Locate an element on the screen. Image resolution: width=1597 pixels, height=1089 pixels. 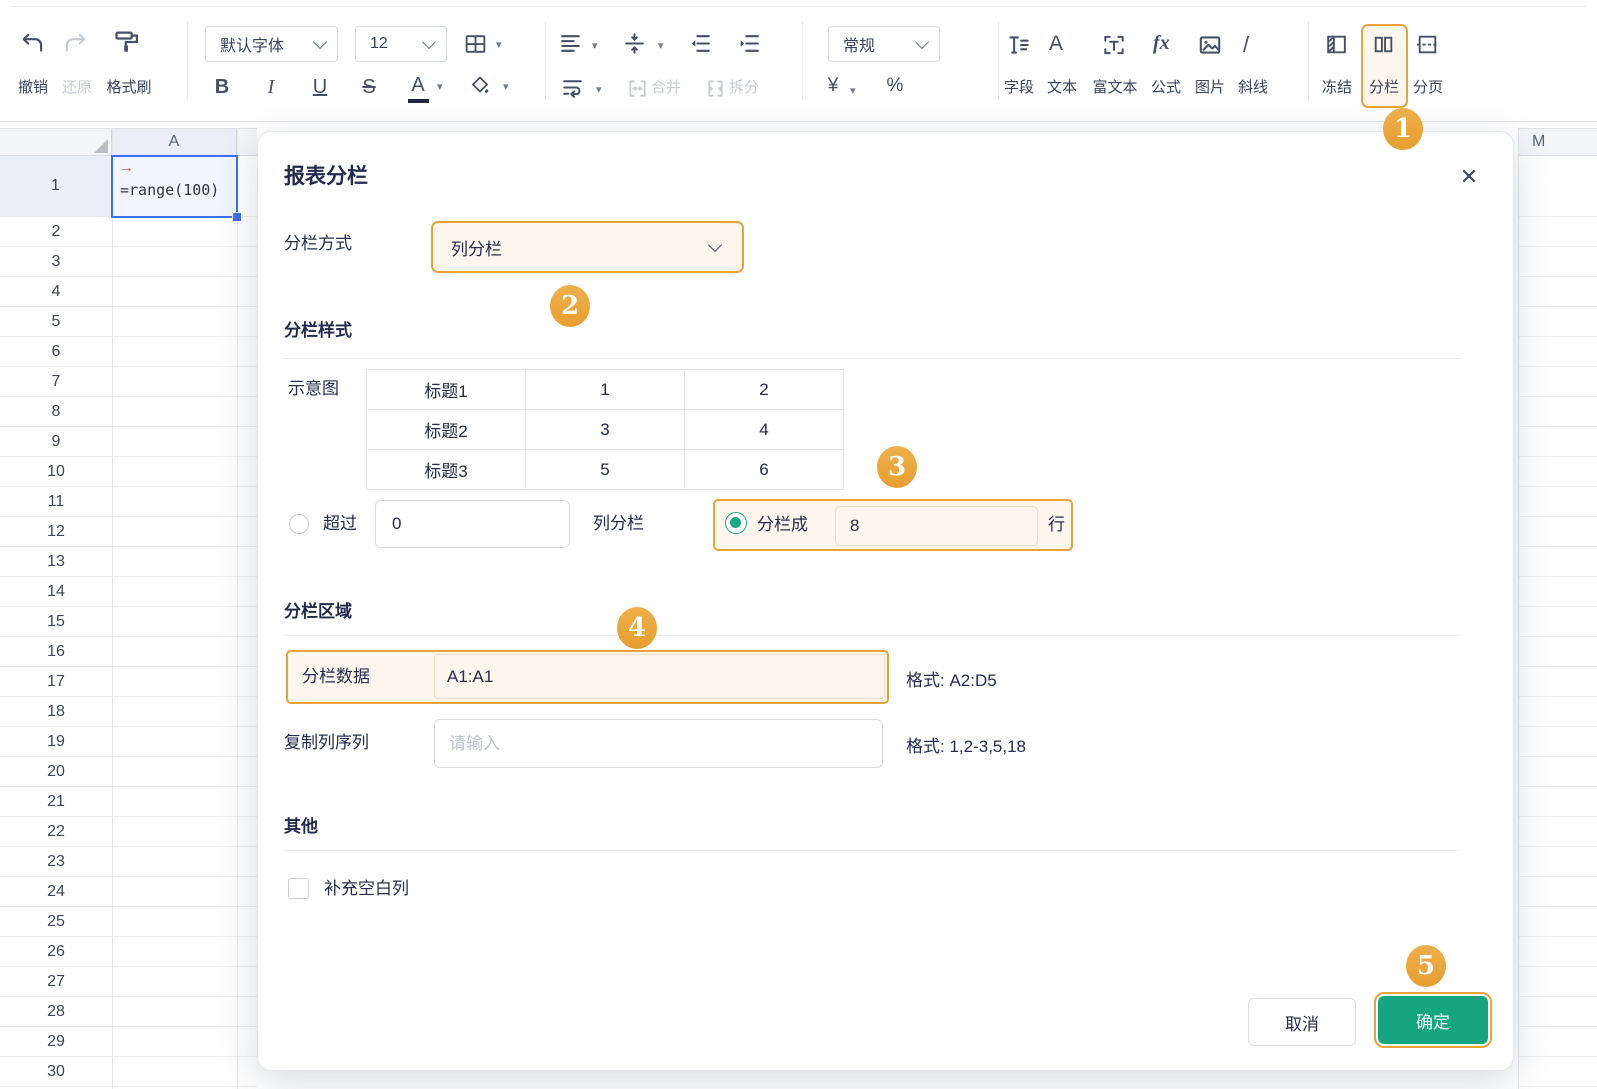
pagination-icon is located at coordinates (1427, 44).